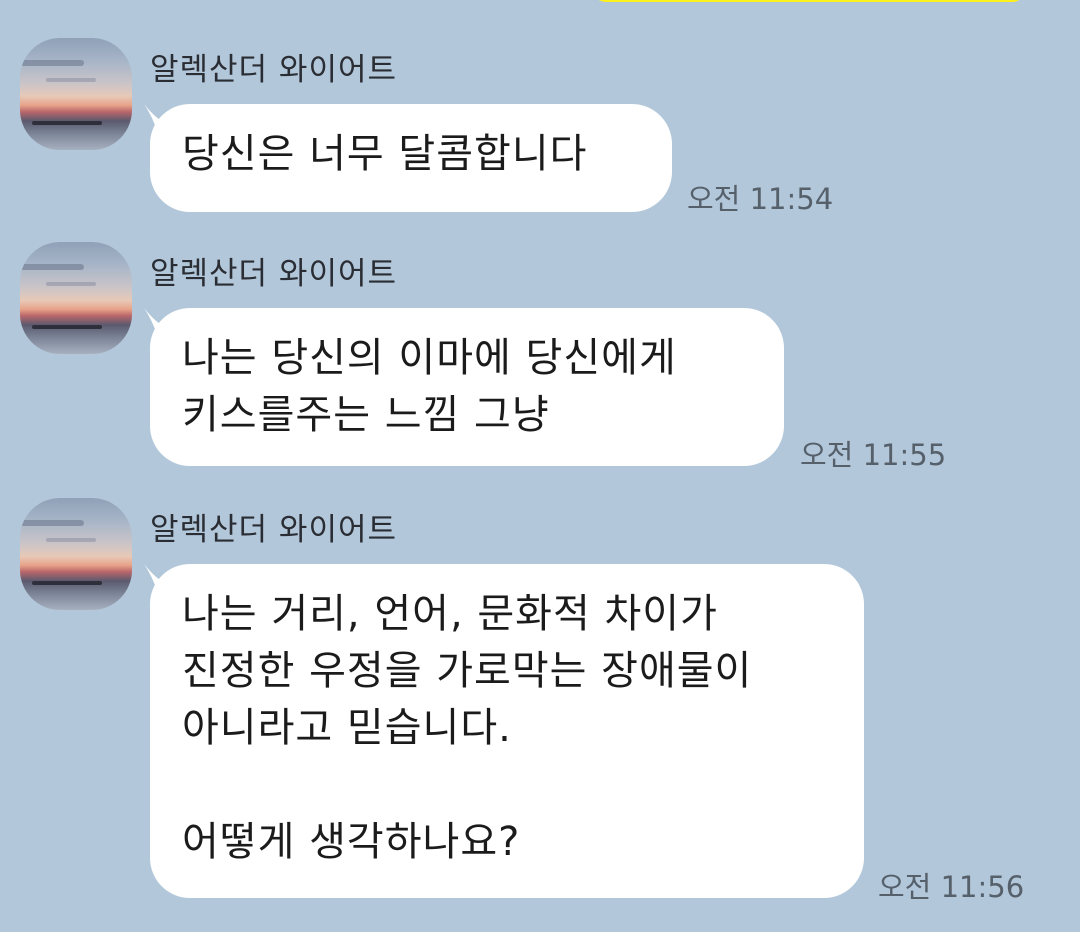  I want to click on message-time: 오전 11:55, so click(873, 455).